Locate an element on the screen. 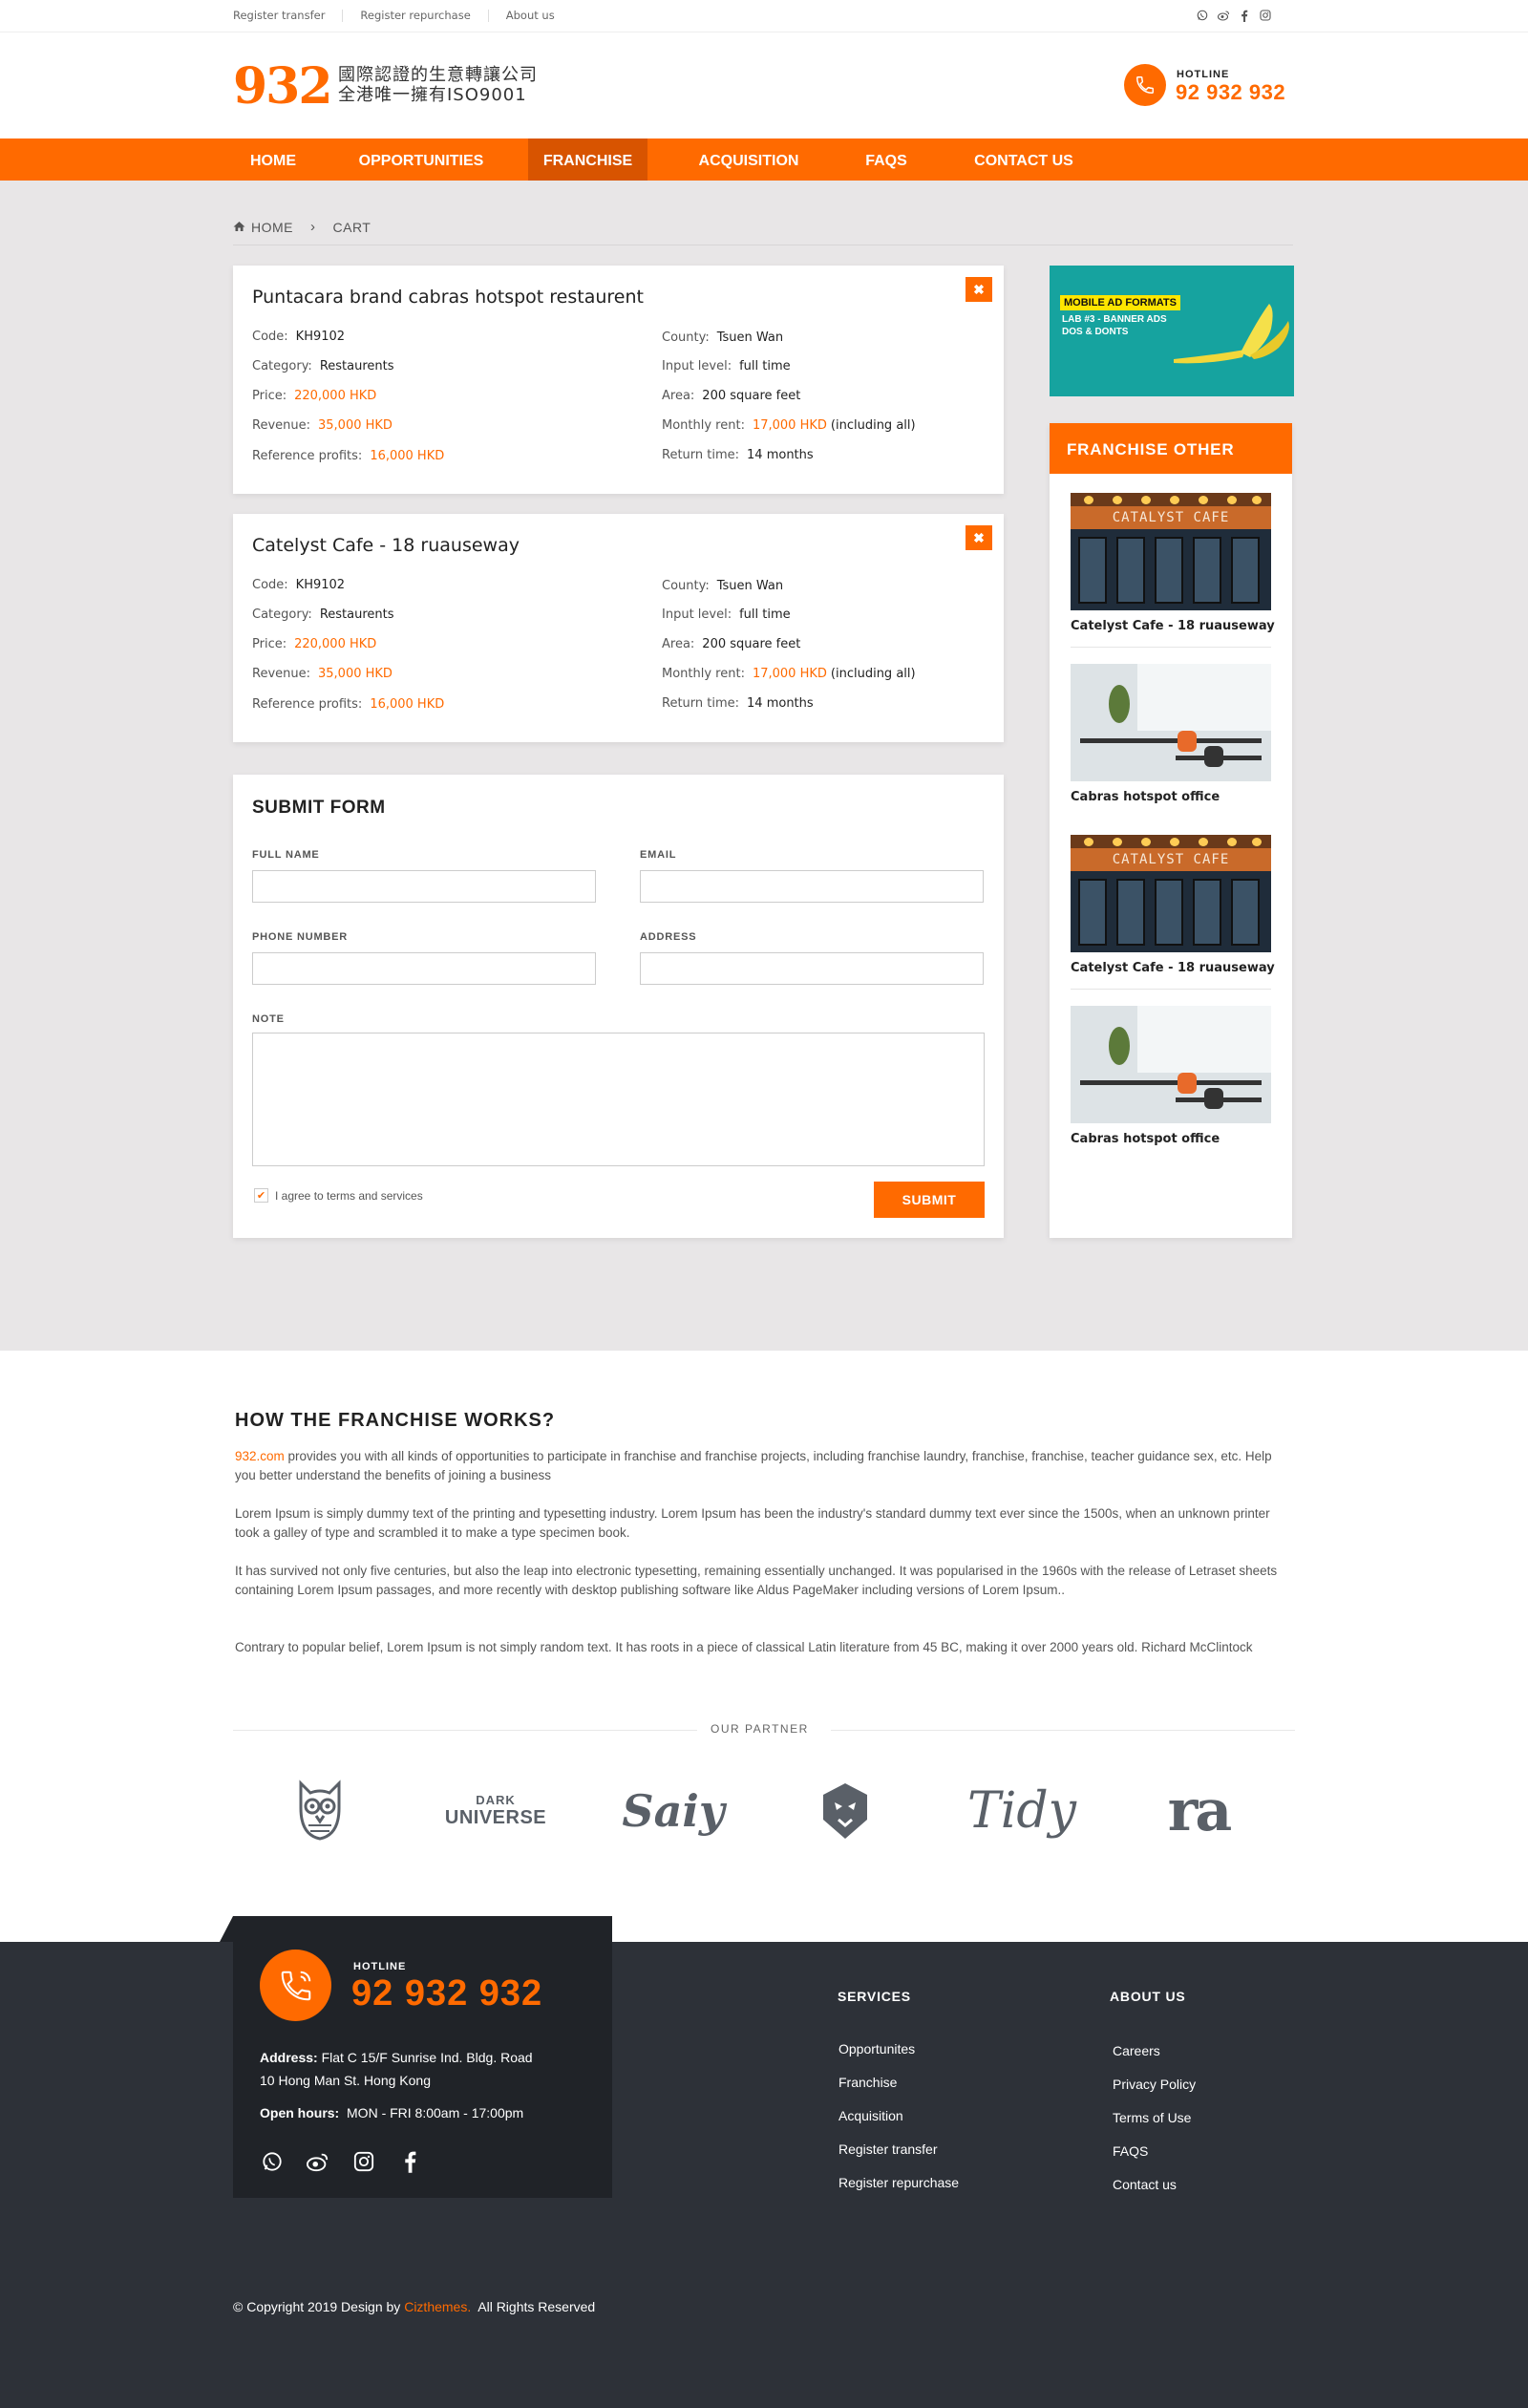 The height and width of the screenshot is (2408, 1528). footer-open-hours: Open hours: MON - FRI 8:00am - 17:00pm is located at coordinates (392, 2112).